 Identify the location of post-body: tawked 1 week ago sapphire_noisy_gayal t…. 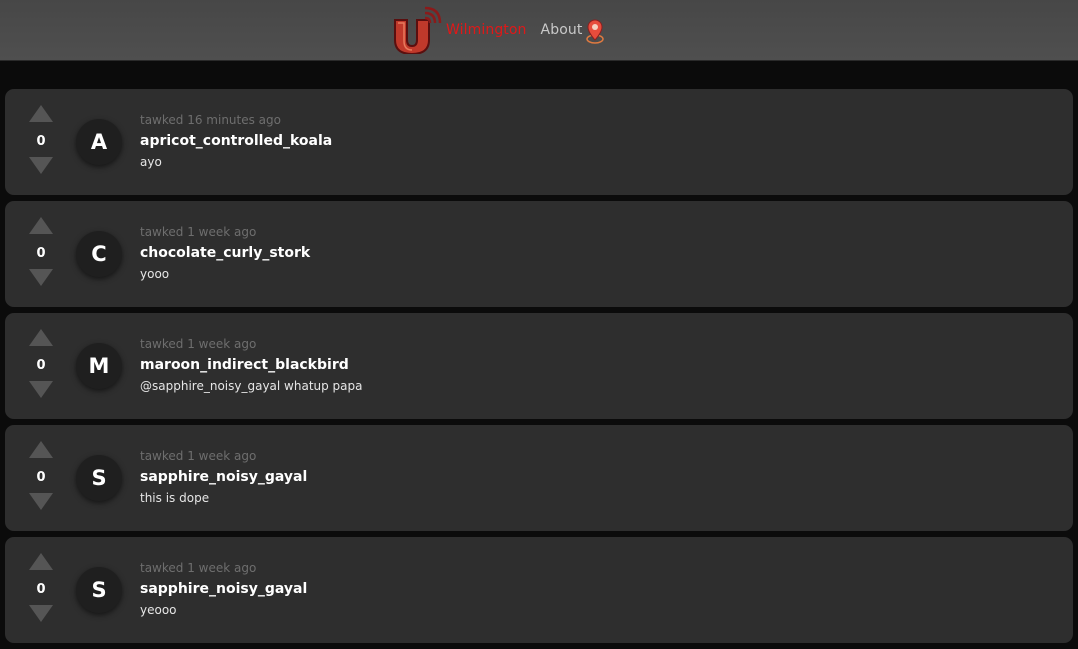
(223, 477).